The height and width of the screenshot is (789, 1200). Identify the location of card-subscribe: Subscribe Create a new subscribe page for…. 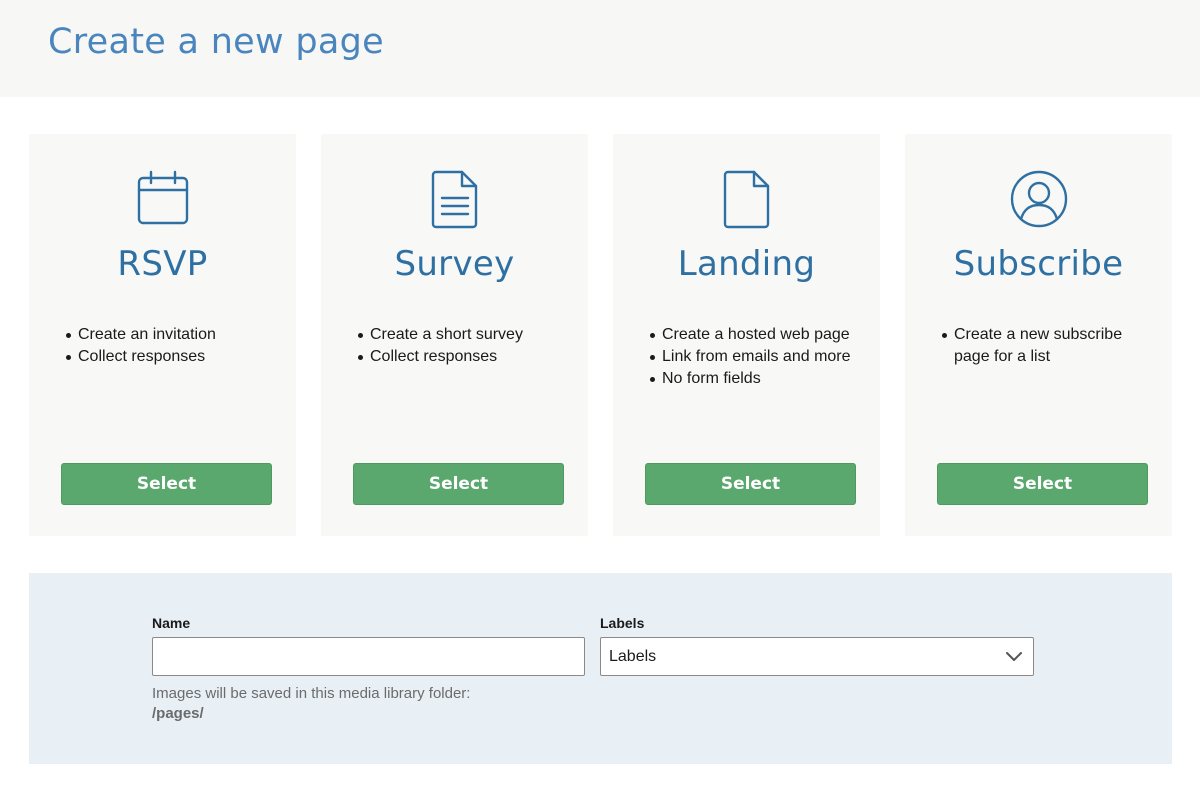
(1038, 335).